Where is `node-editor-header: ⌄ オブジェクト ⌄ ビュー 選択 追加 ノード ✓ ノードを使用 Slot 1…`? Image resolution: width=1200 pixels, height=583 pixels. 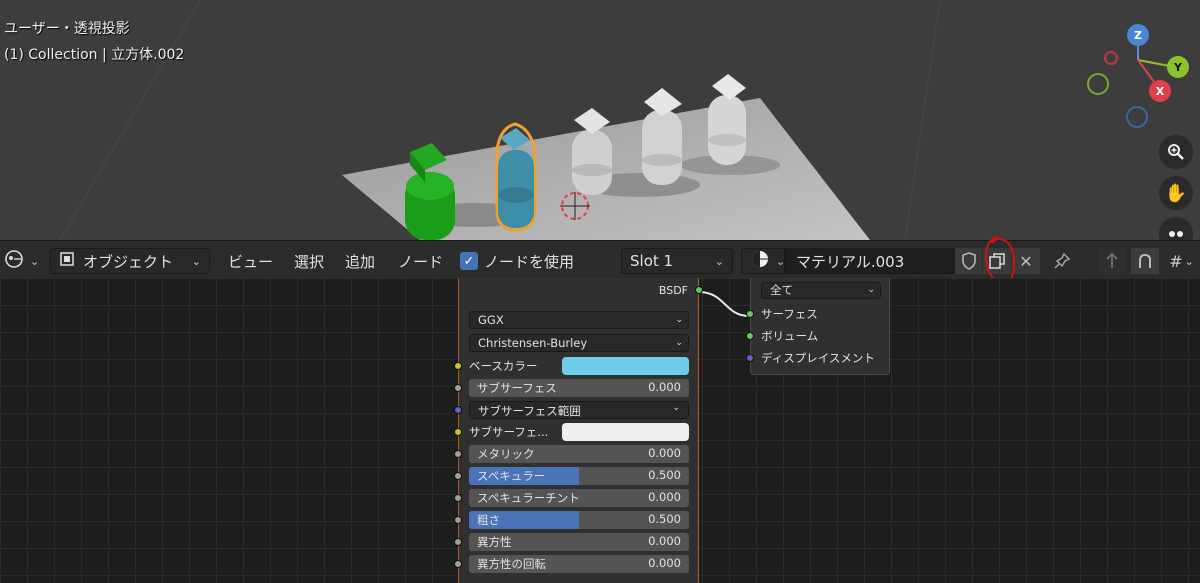 node-editor-header: ⌄ オブジェクト ⌄ ビュー 選択 追加 ノード ✓ ノードを使用 Slot 1… is located at coordinates (600, 260).